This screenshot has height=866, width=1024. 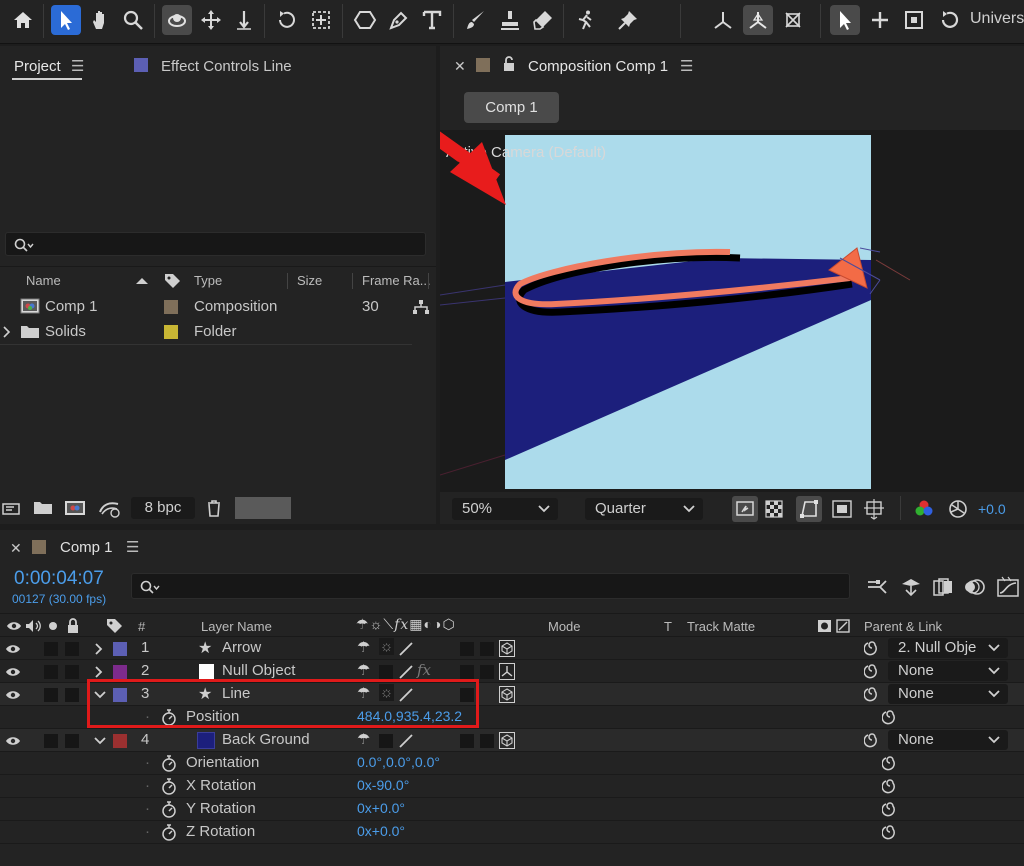 What do you see at coordinates (37, 66) in the screenshot?
I see `tab-project: Project` at bounding box center [37, 66].